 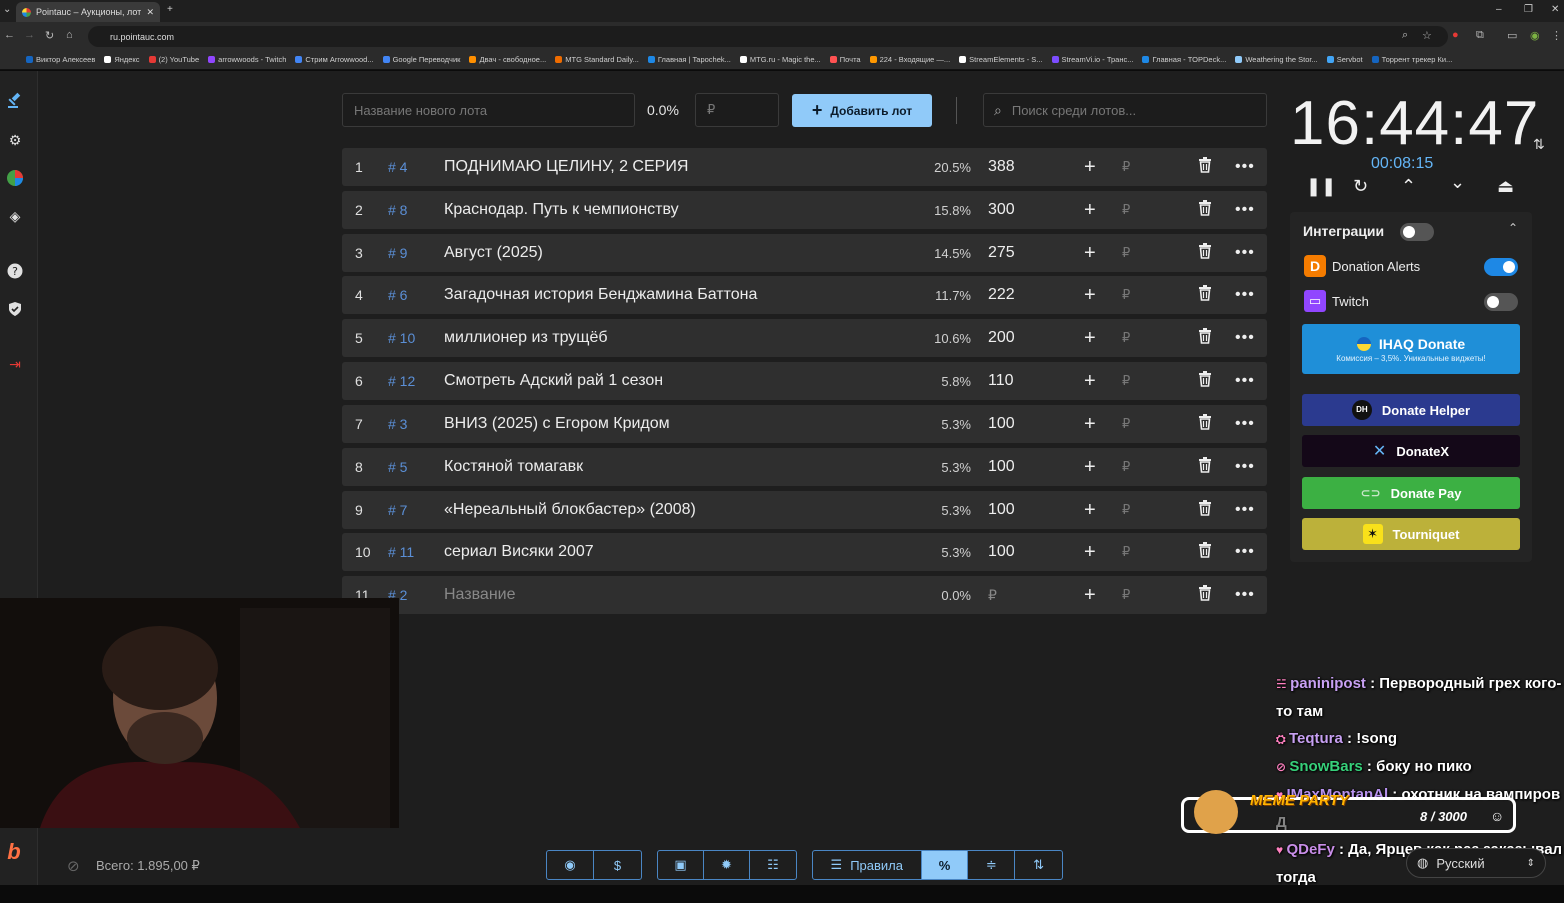 I want to click on url-field: ru.pointauc.com, so click(x=768, y=36).